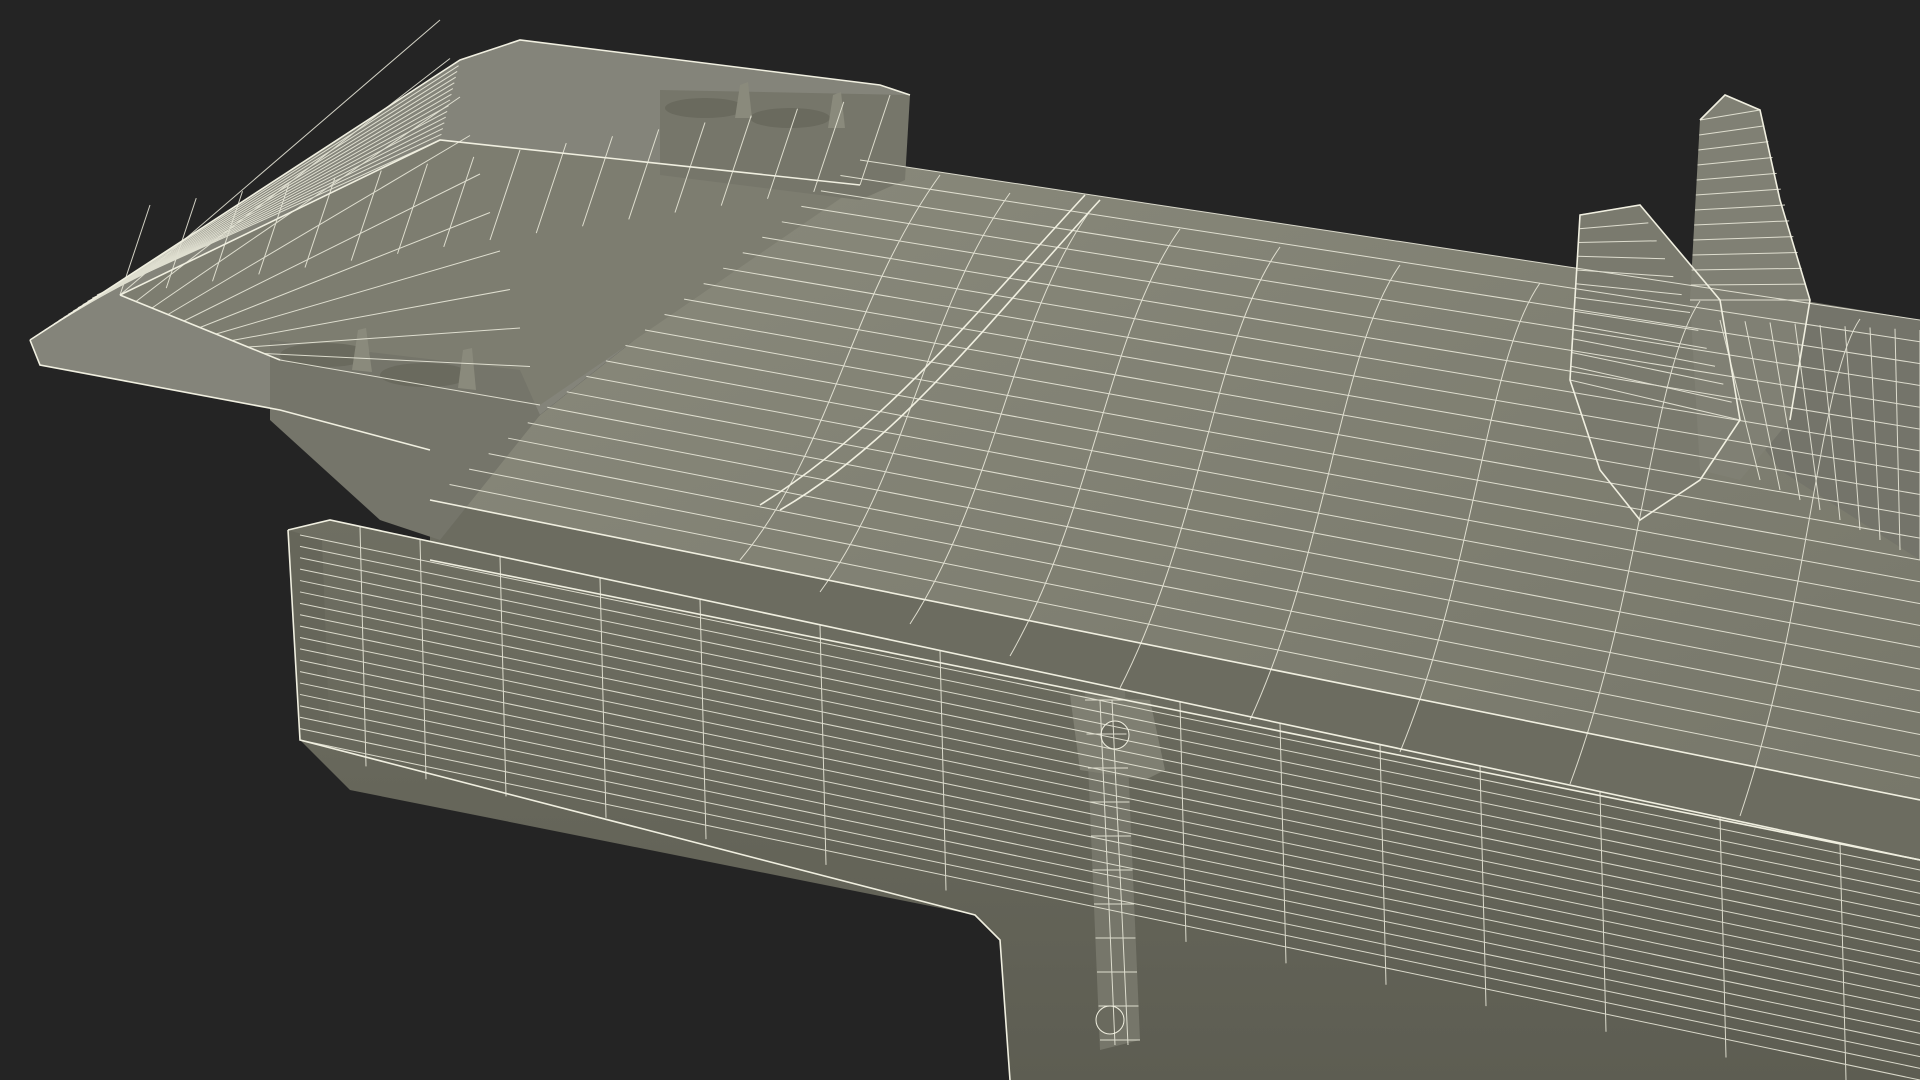 This screenshot has width=1920, height=1080. Describe the element at coordinates (1110, 1020) in the screenshot. I see `bolt-bottom` at that location.